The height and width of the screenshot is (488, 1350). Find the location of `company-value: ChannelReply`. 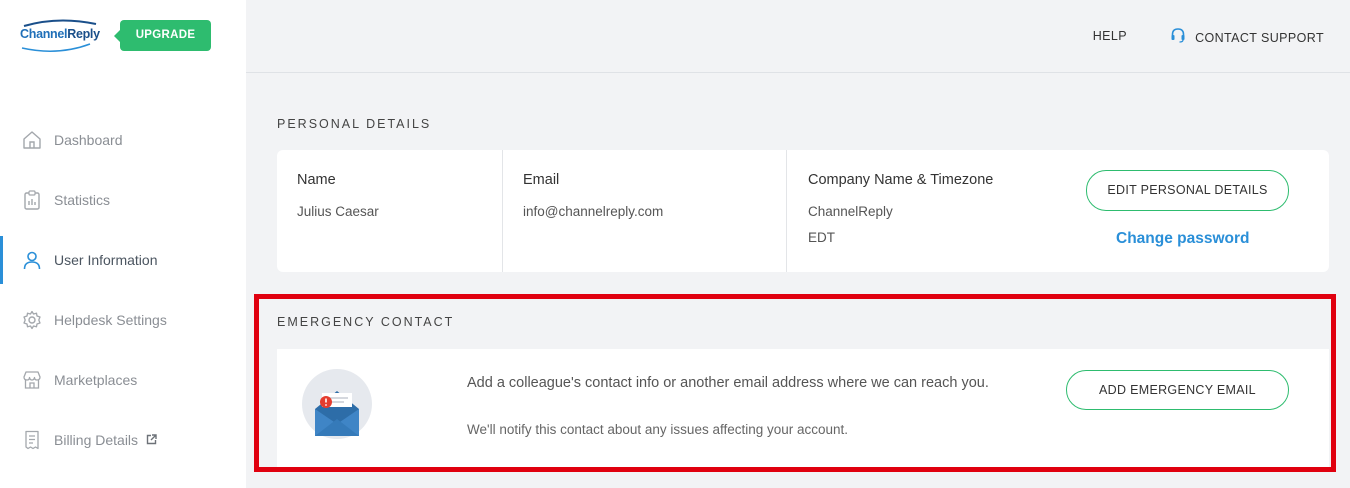

company-value: ChannelReply is located at coordinates (850, 211).